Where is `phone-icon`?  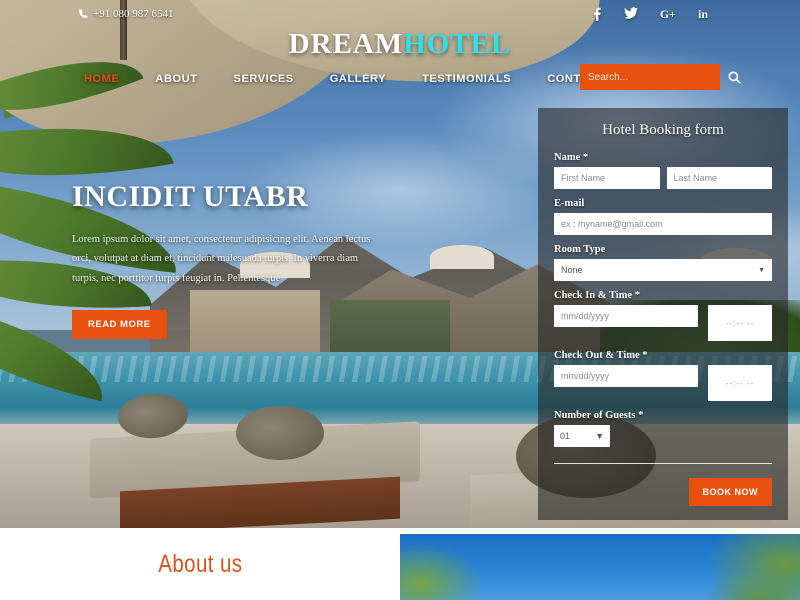 phone-icon is located at coordinates (83, 14).